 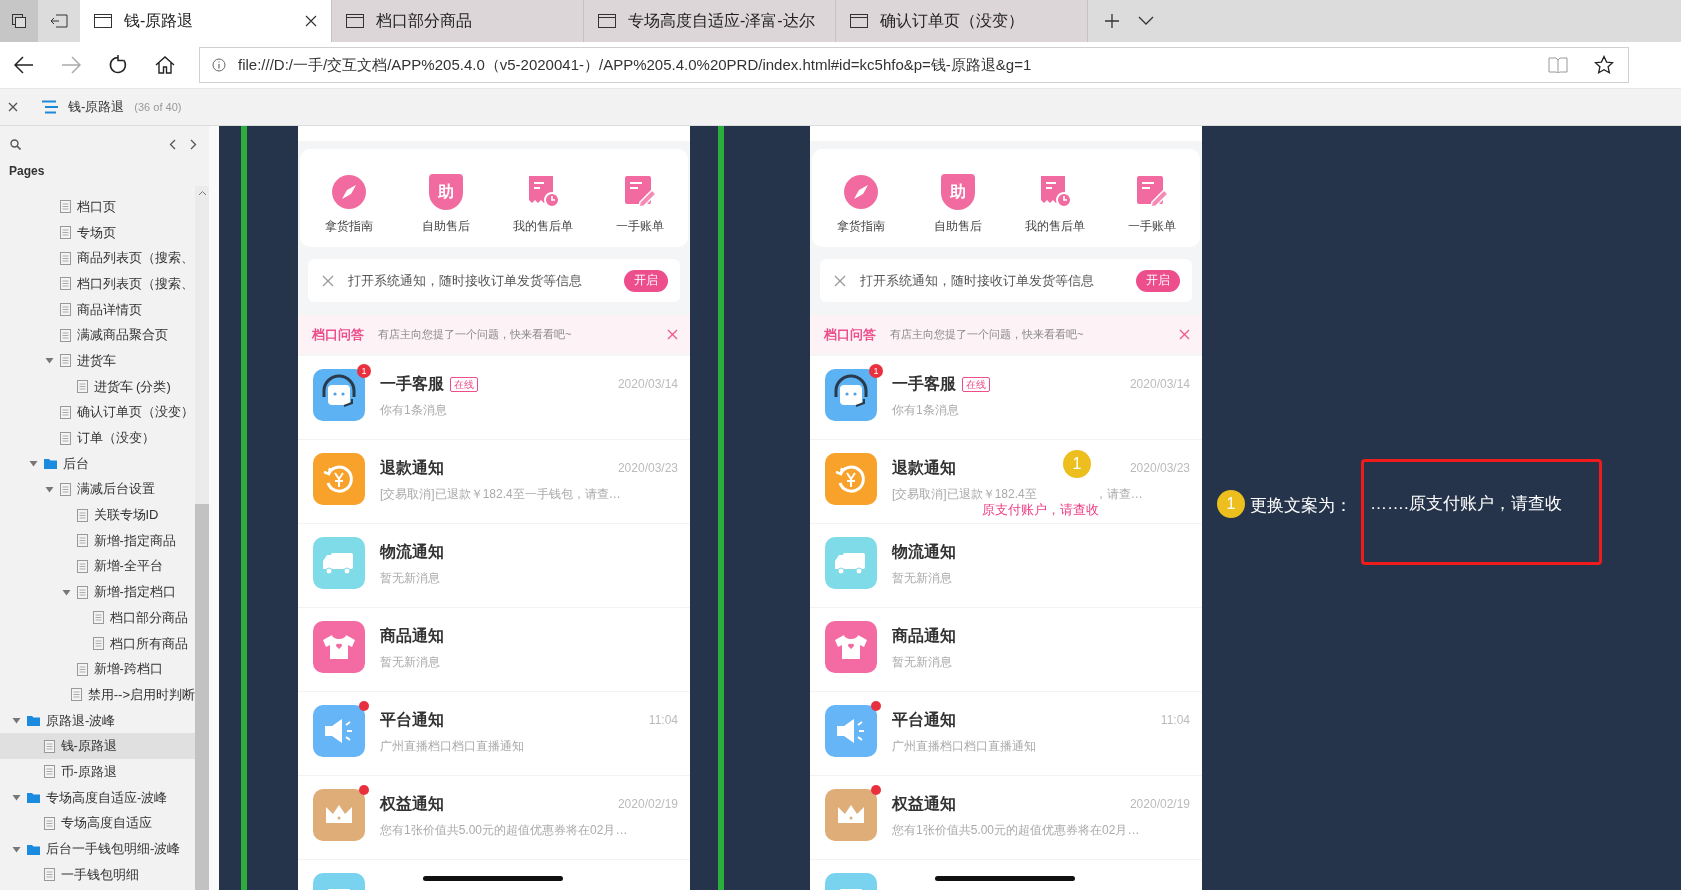 I want to click on tree-item: 商品详情页, so click(x=97, y=309).